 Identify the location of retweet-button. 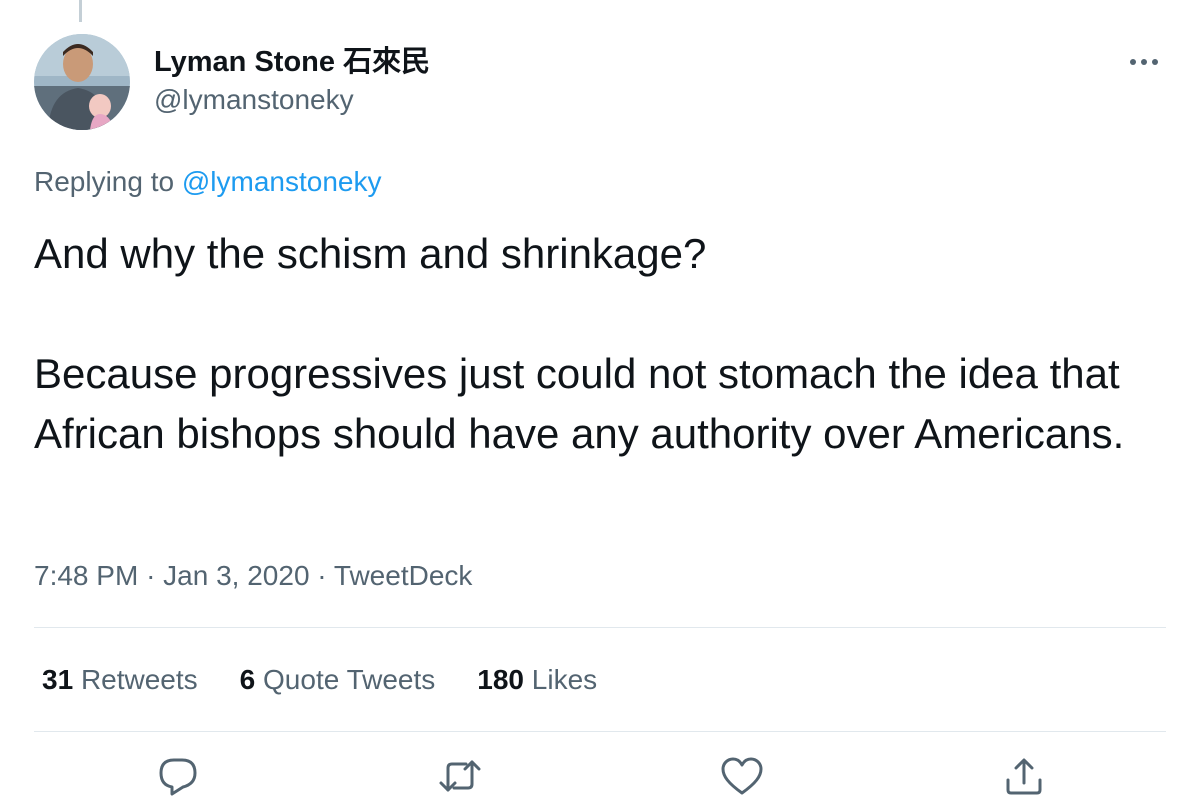
(460, 778).